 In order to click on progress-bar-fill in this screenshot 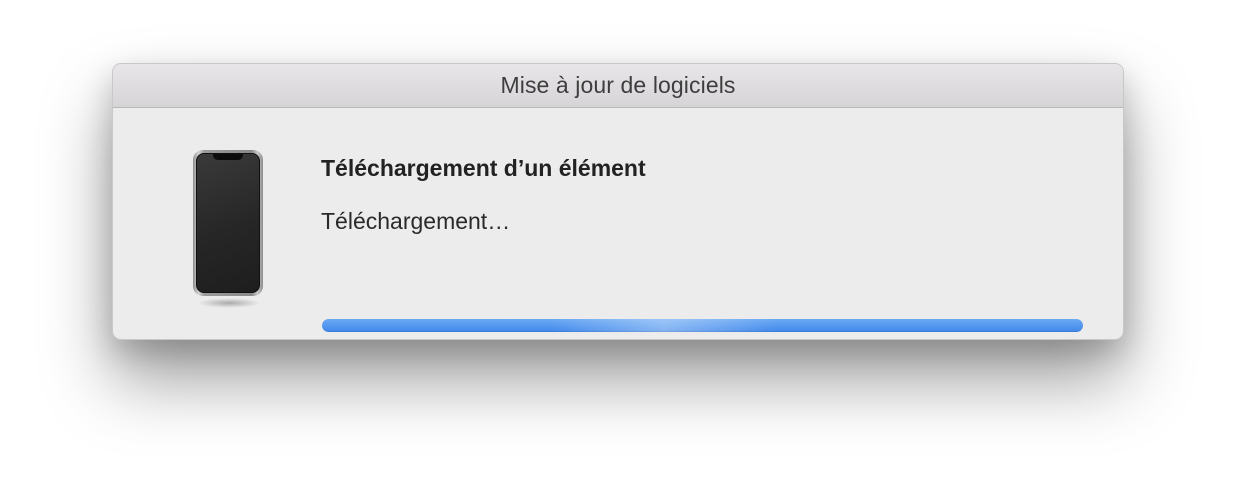, I will do `click(702, 325)`.